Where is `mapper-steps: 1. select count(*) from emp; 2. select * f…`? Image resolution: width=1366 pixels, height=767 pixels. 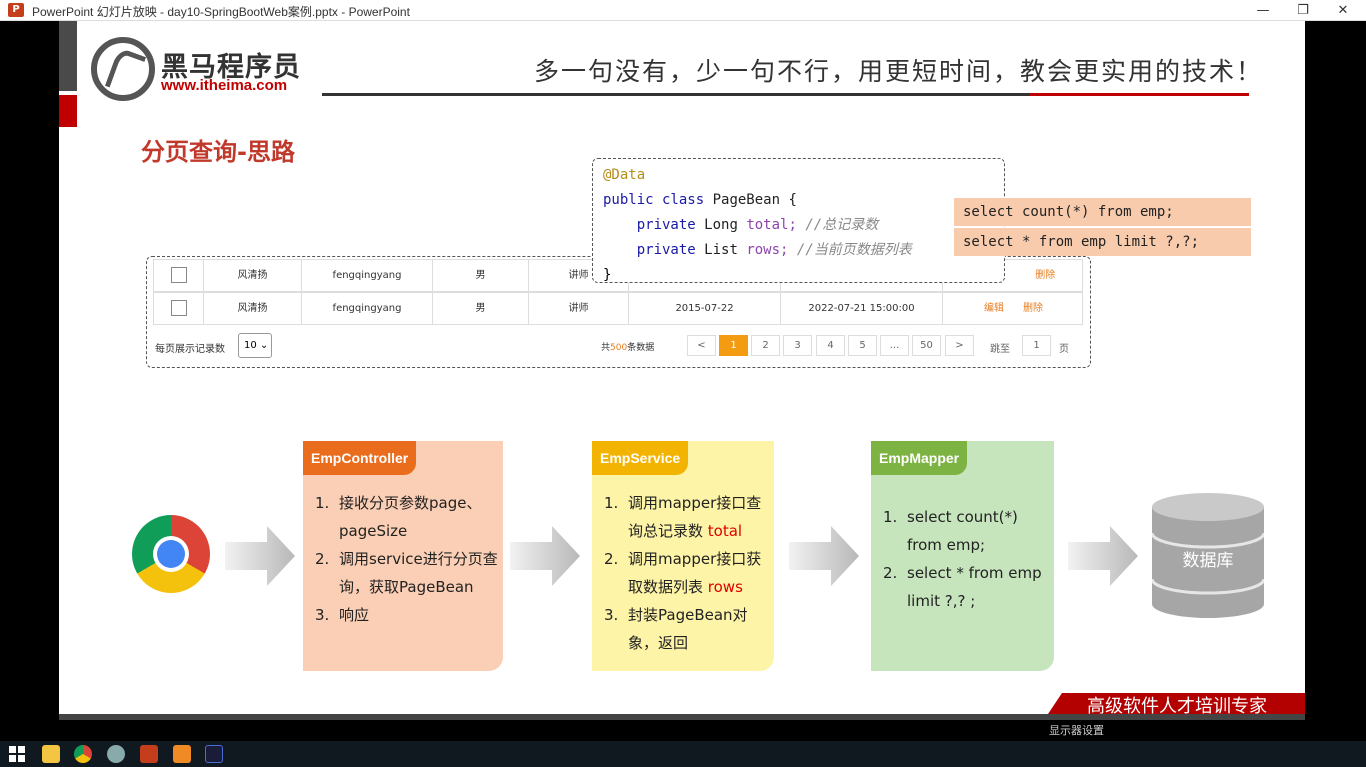 mapper-steps: 1. select count(*) from emp; 2. select * f… is located at coordinates (968, 559).